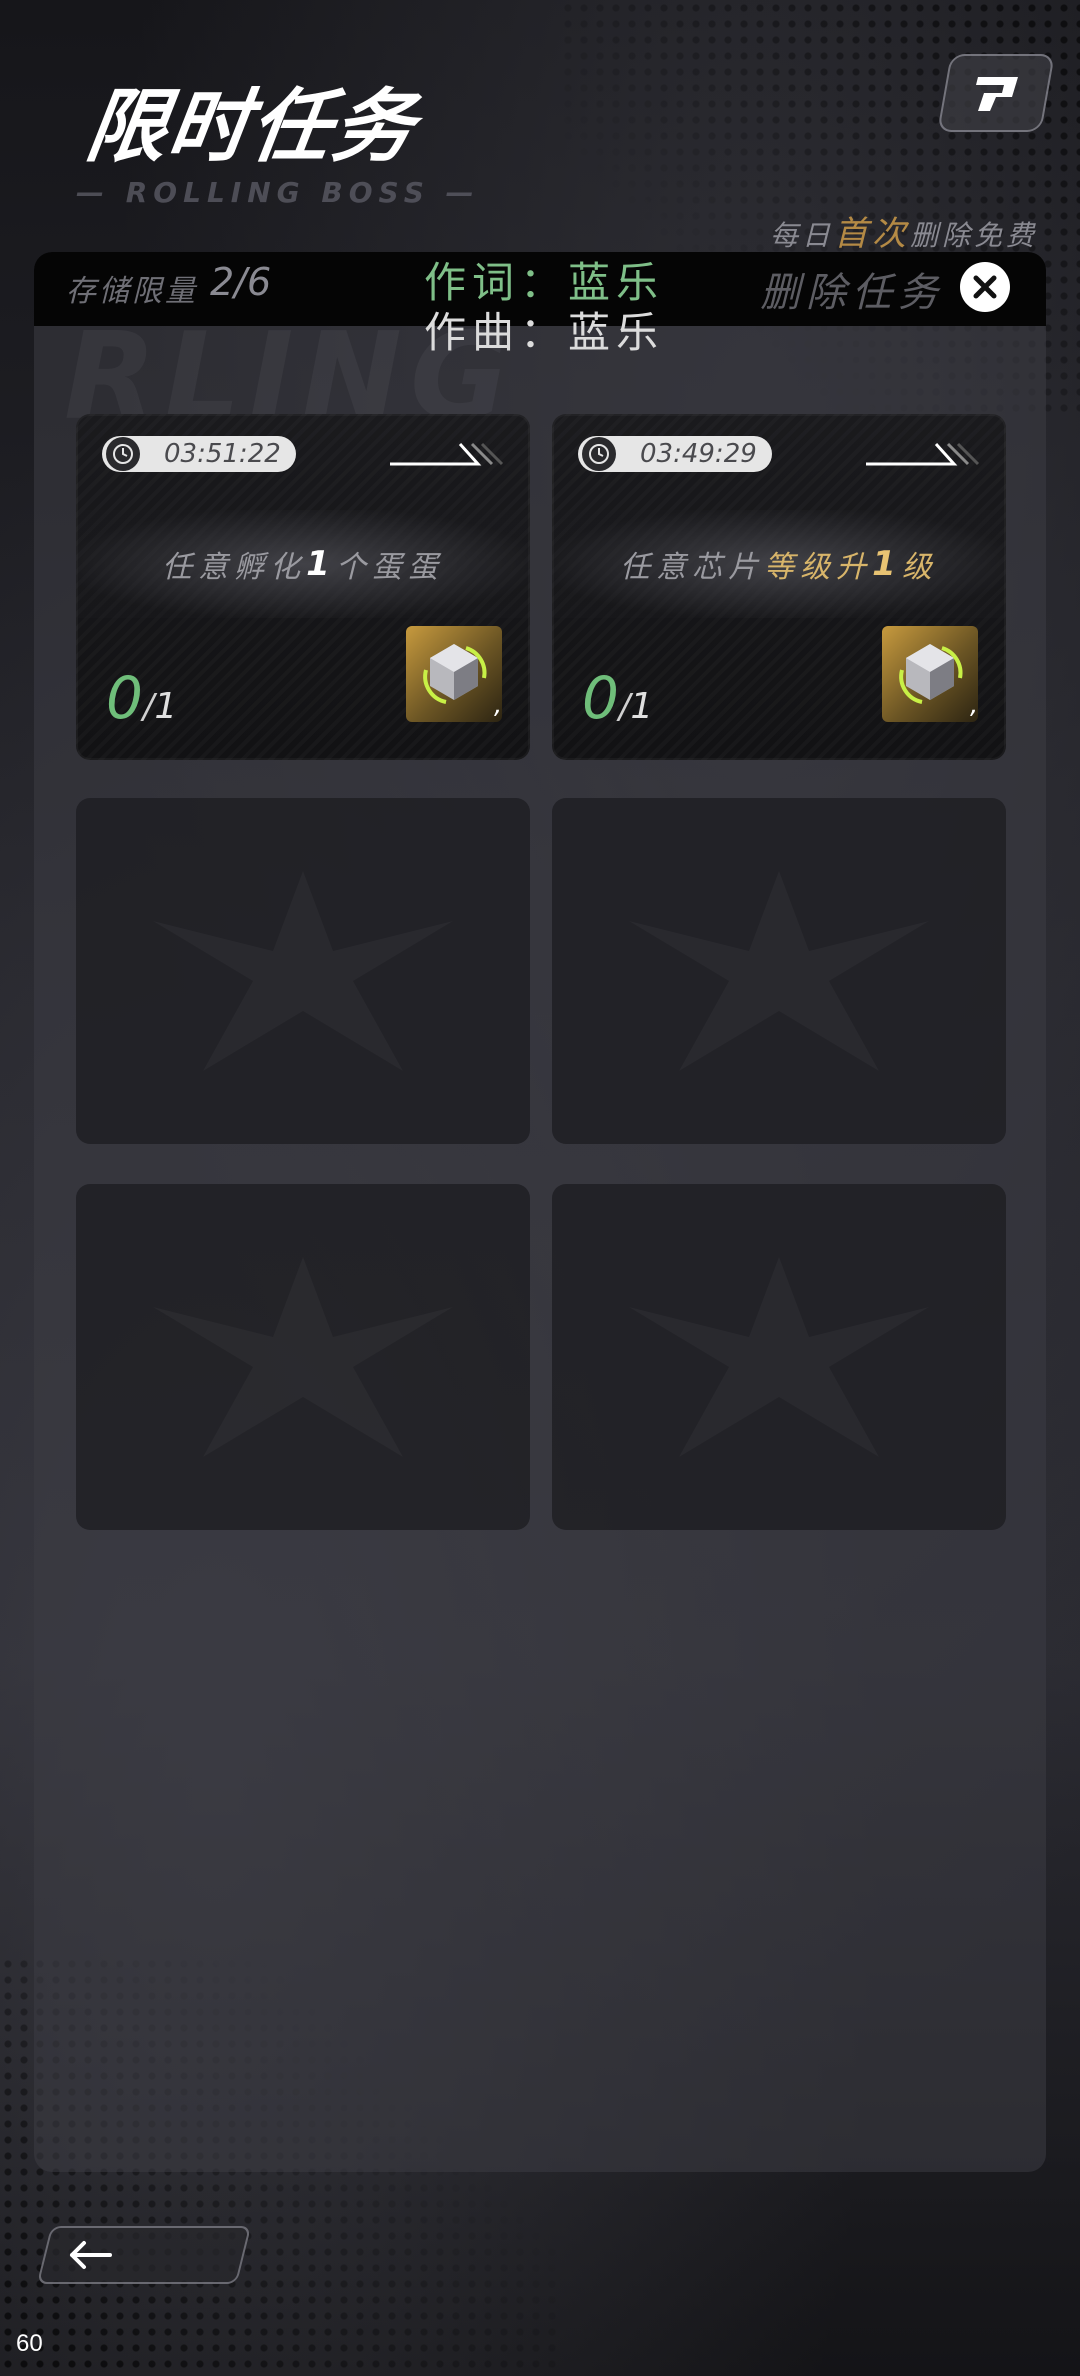 The width and height of the screenshot is (1080, 2376). Describe the element at coordinates (698, 454) in the screenshot. I see `timer-text: 03:49:29` at that location.